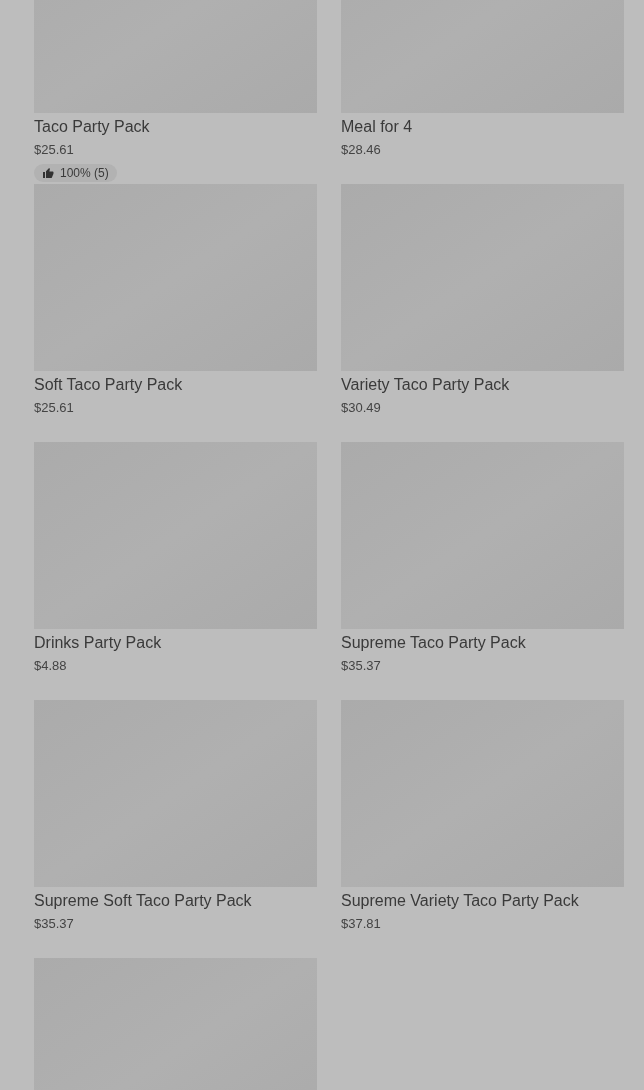 The image size is (644, 1090). What do you see at coordinates (482, 901) in the screenshot?
I see `product-name: Supreme Variety Taco Party Pack` at bounding box center [482, 901].